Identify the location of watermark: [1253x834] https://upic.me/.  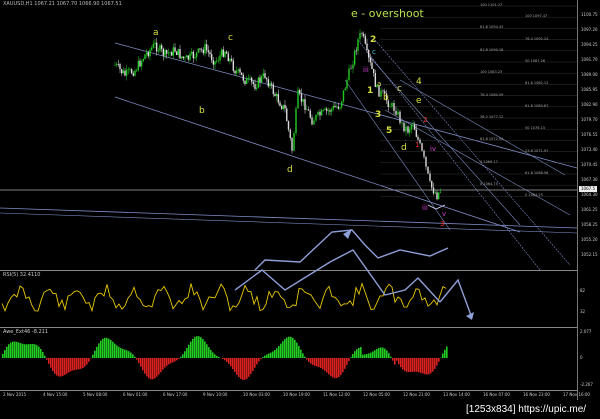
(526, 409).